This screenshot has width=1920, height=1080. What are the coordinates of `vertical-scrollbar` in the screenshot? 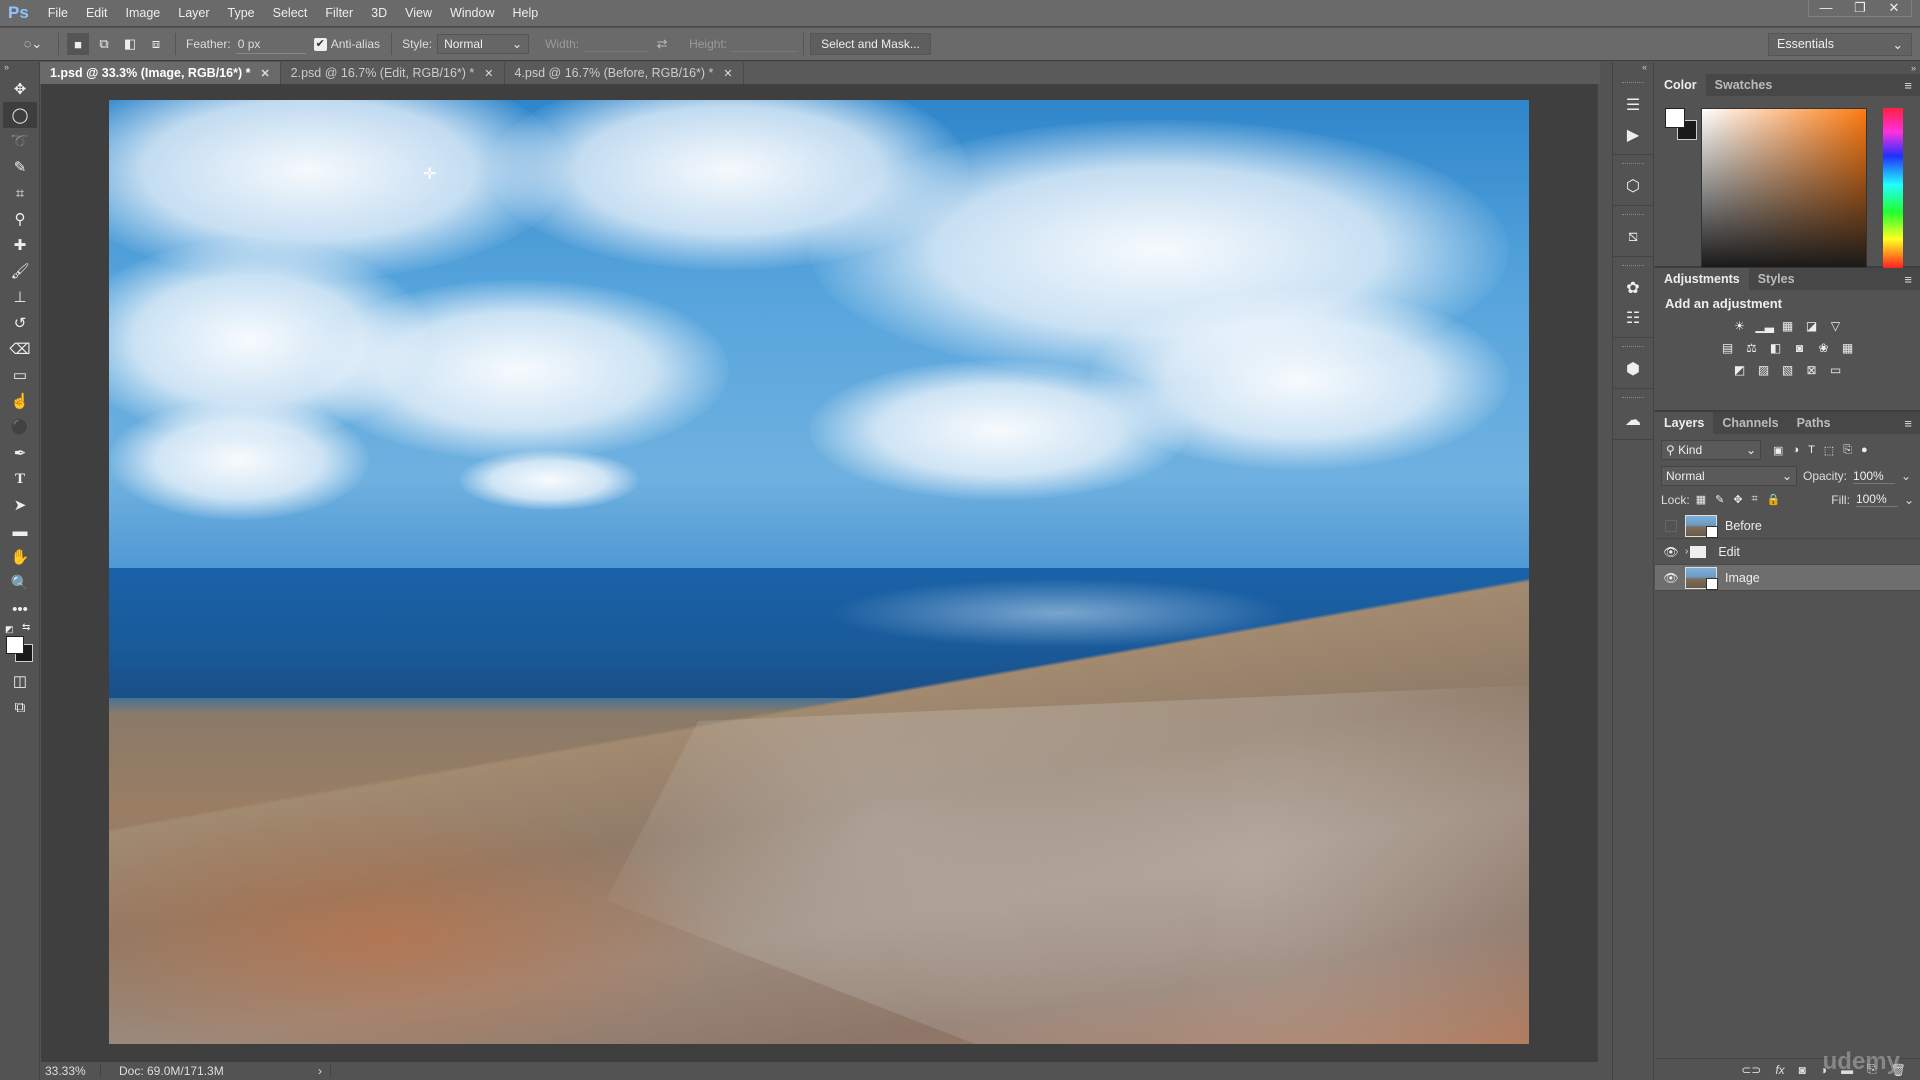 It's located at (1604, 573).